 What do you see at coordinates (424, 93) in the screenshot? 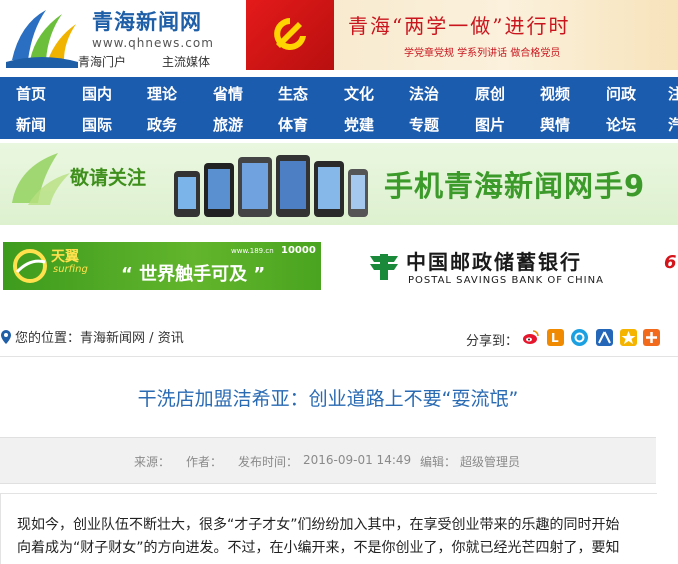
I see `nav-item-law: 法治` at bounding box center [424, 93].